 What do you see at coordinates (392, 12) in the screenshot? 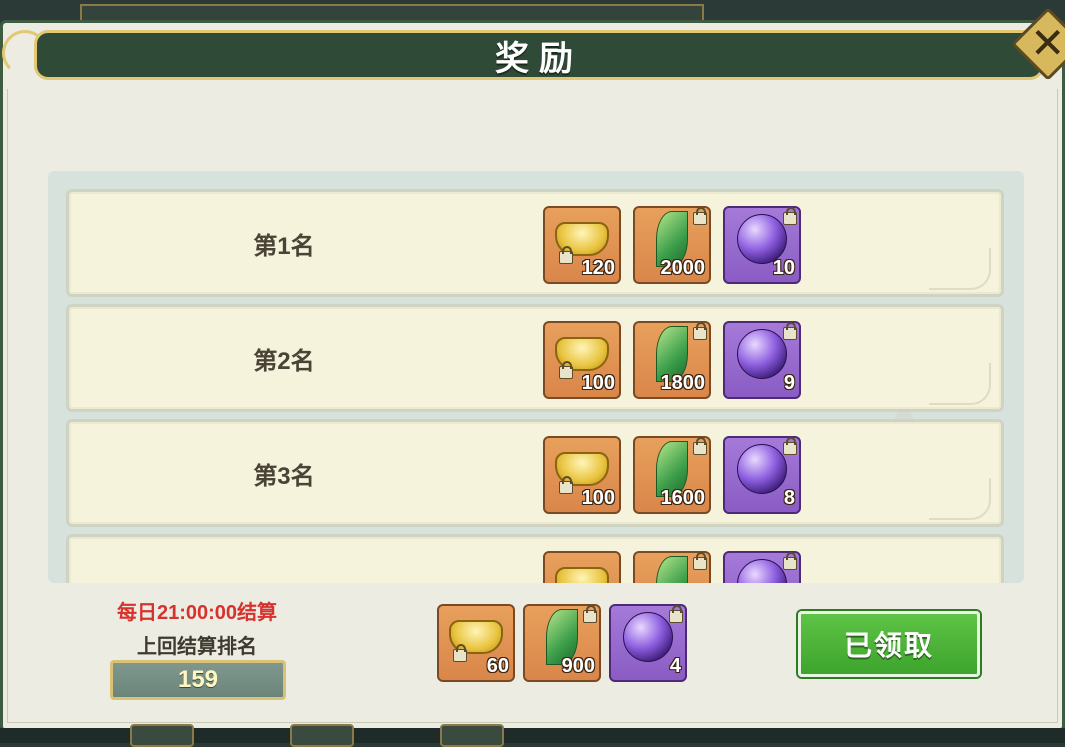
I see `top-frame-strip` at bounding box center [392, 12].